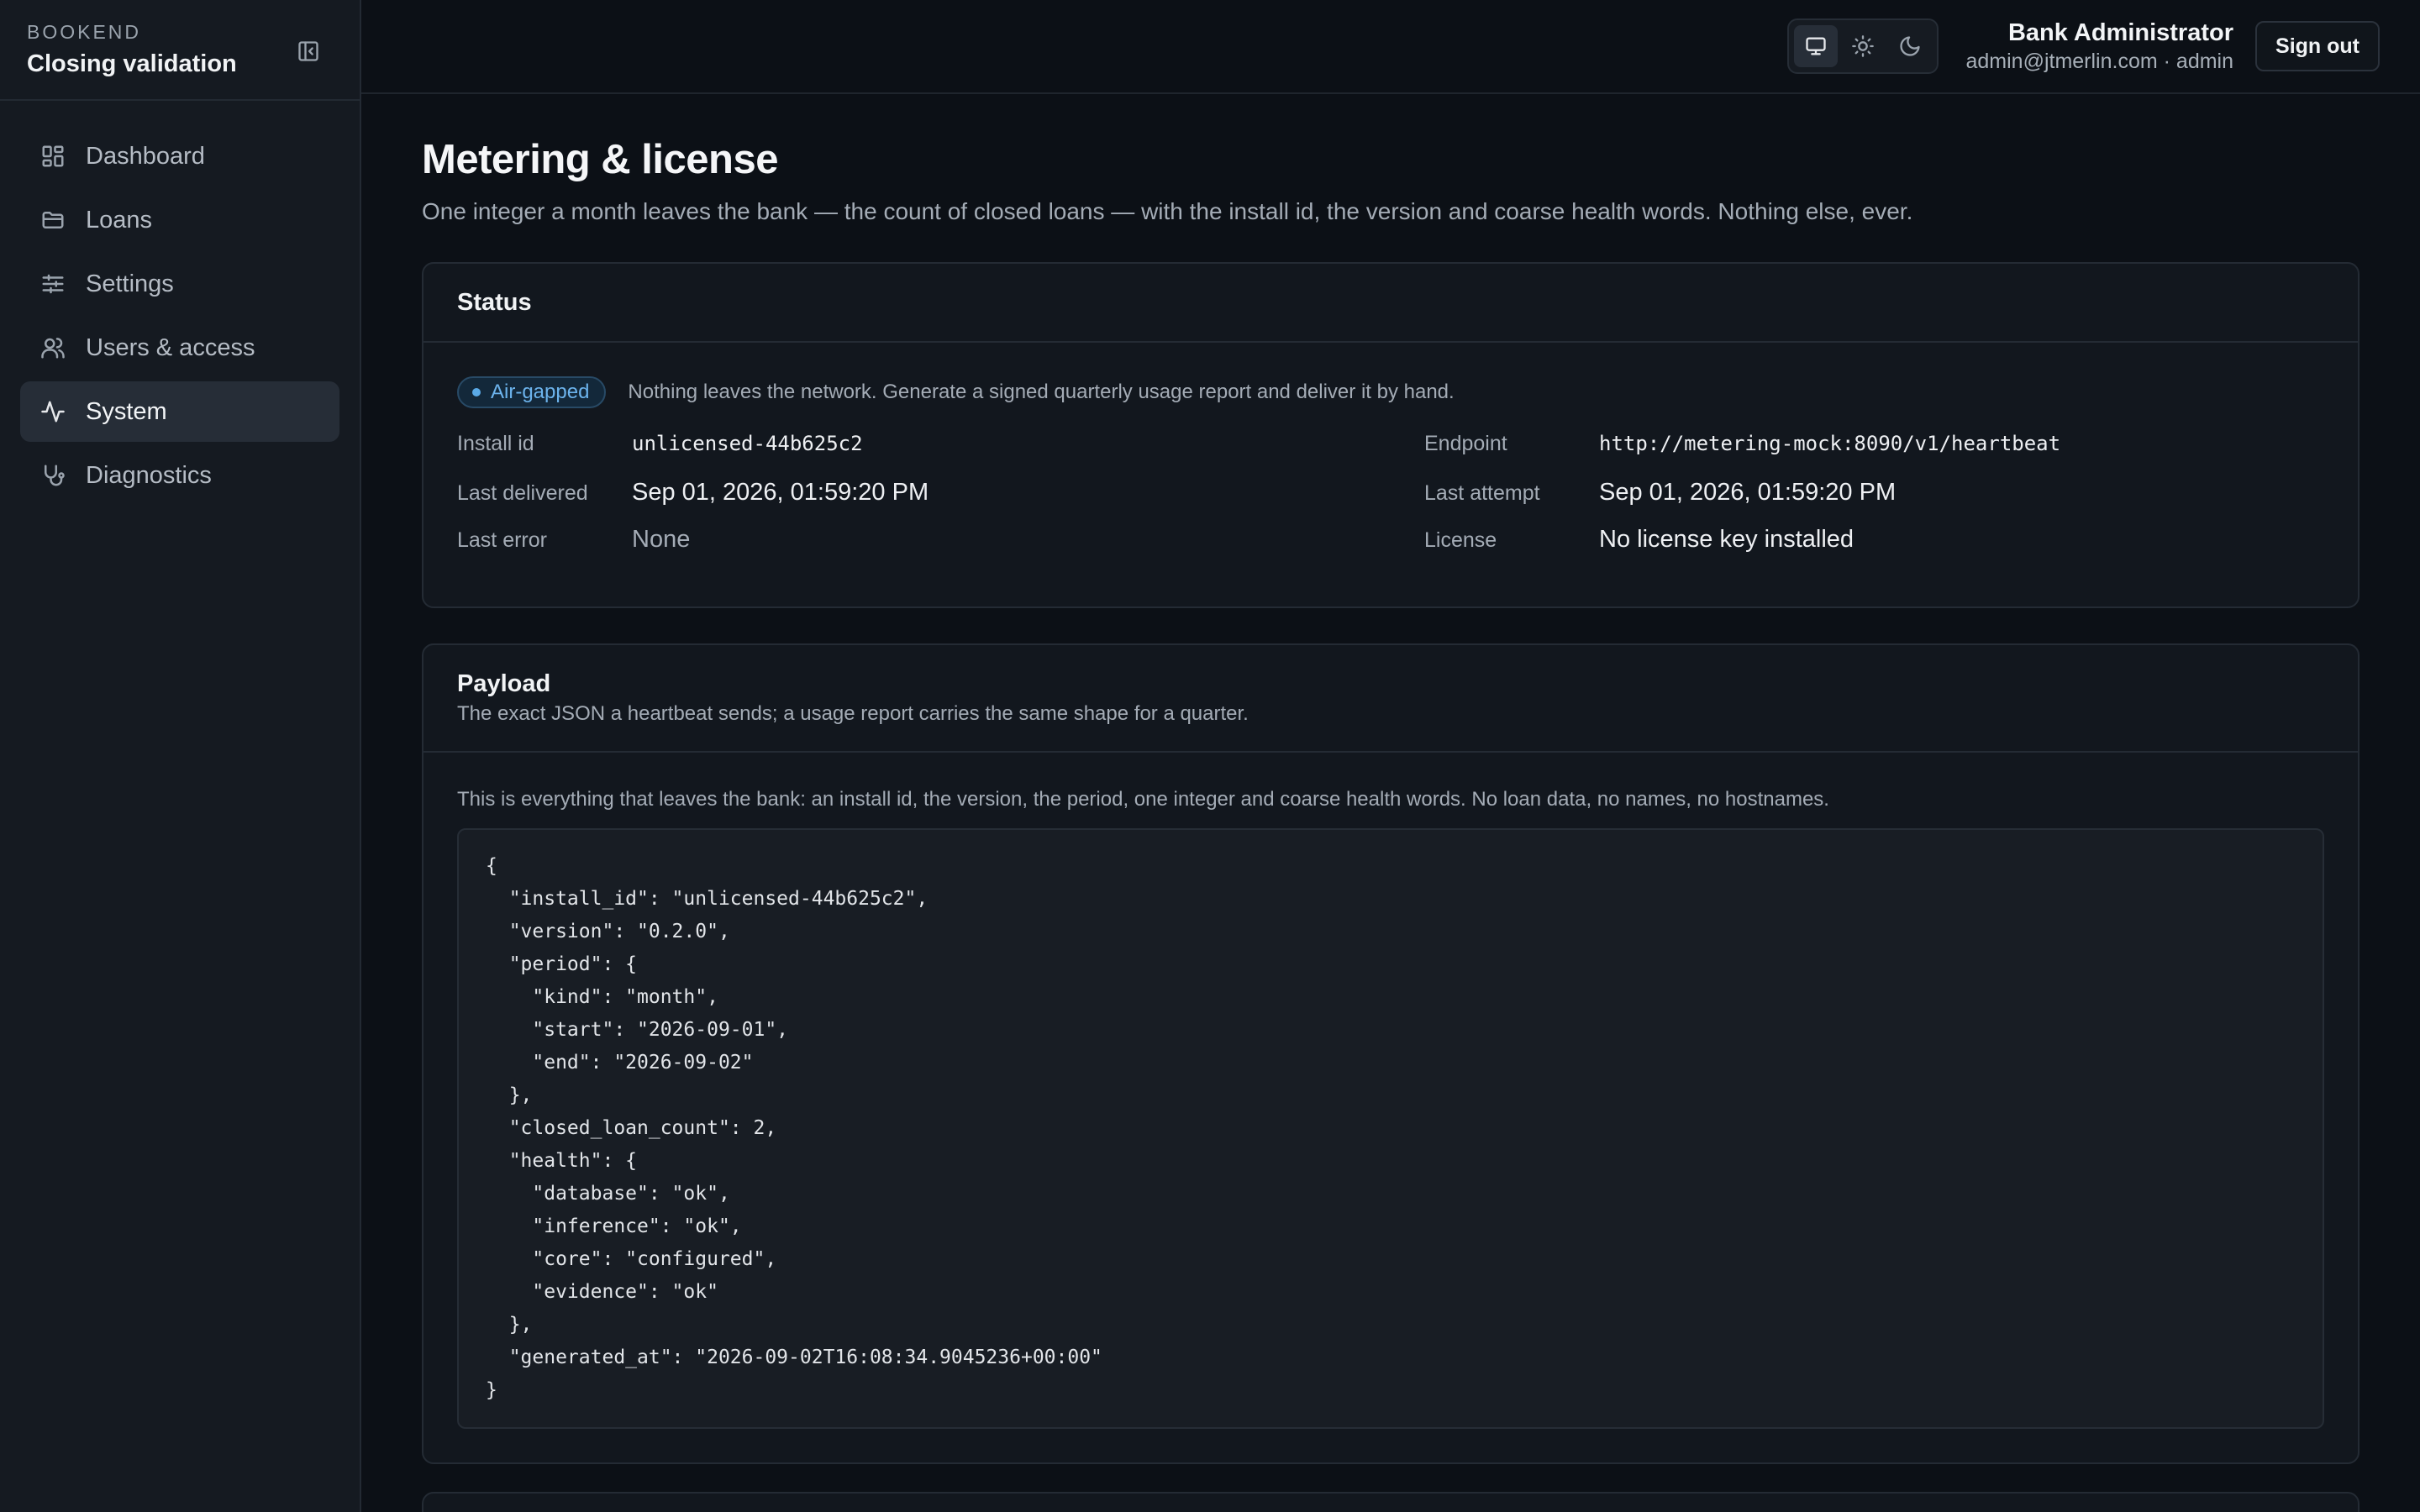 Image resolution: width=2420 pixels, height=1512 pixels. I want to click on sidebar-item-system: System, so click(180, 411).